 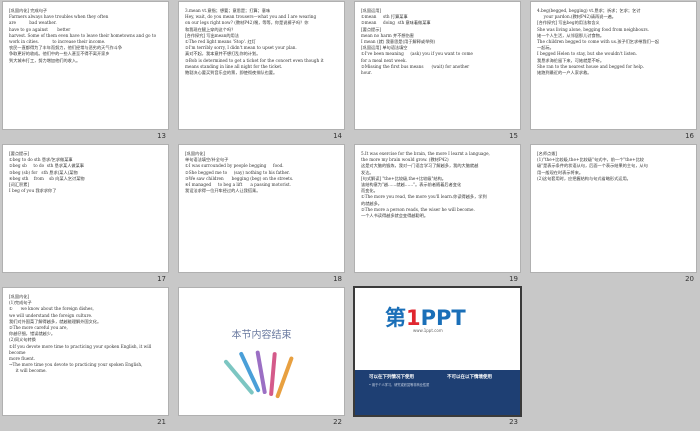 What do you see at coordinates (689, 136) in the screenshot?
I see `slide-number: 16` at bounding box center [689, 136].